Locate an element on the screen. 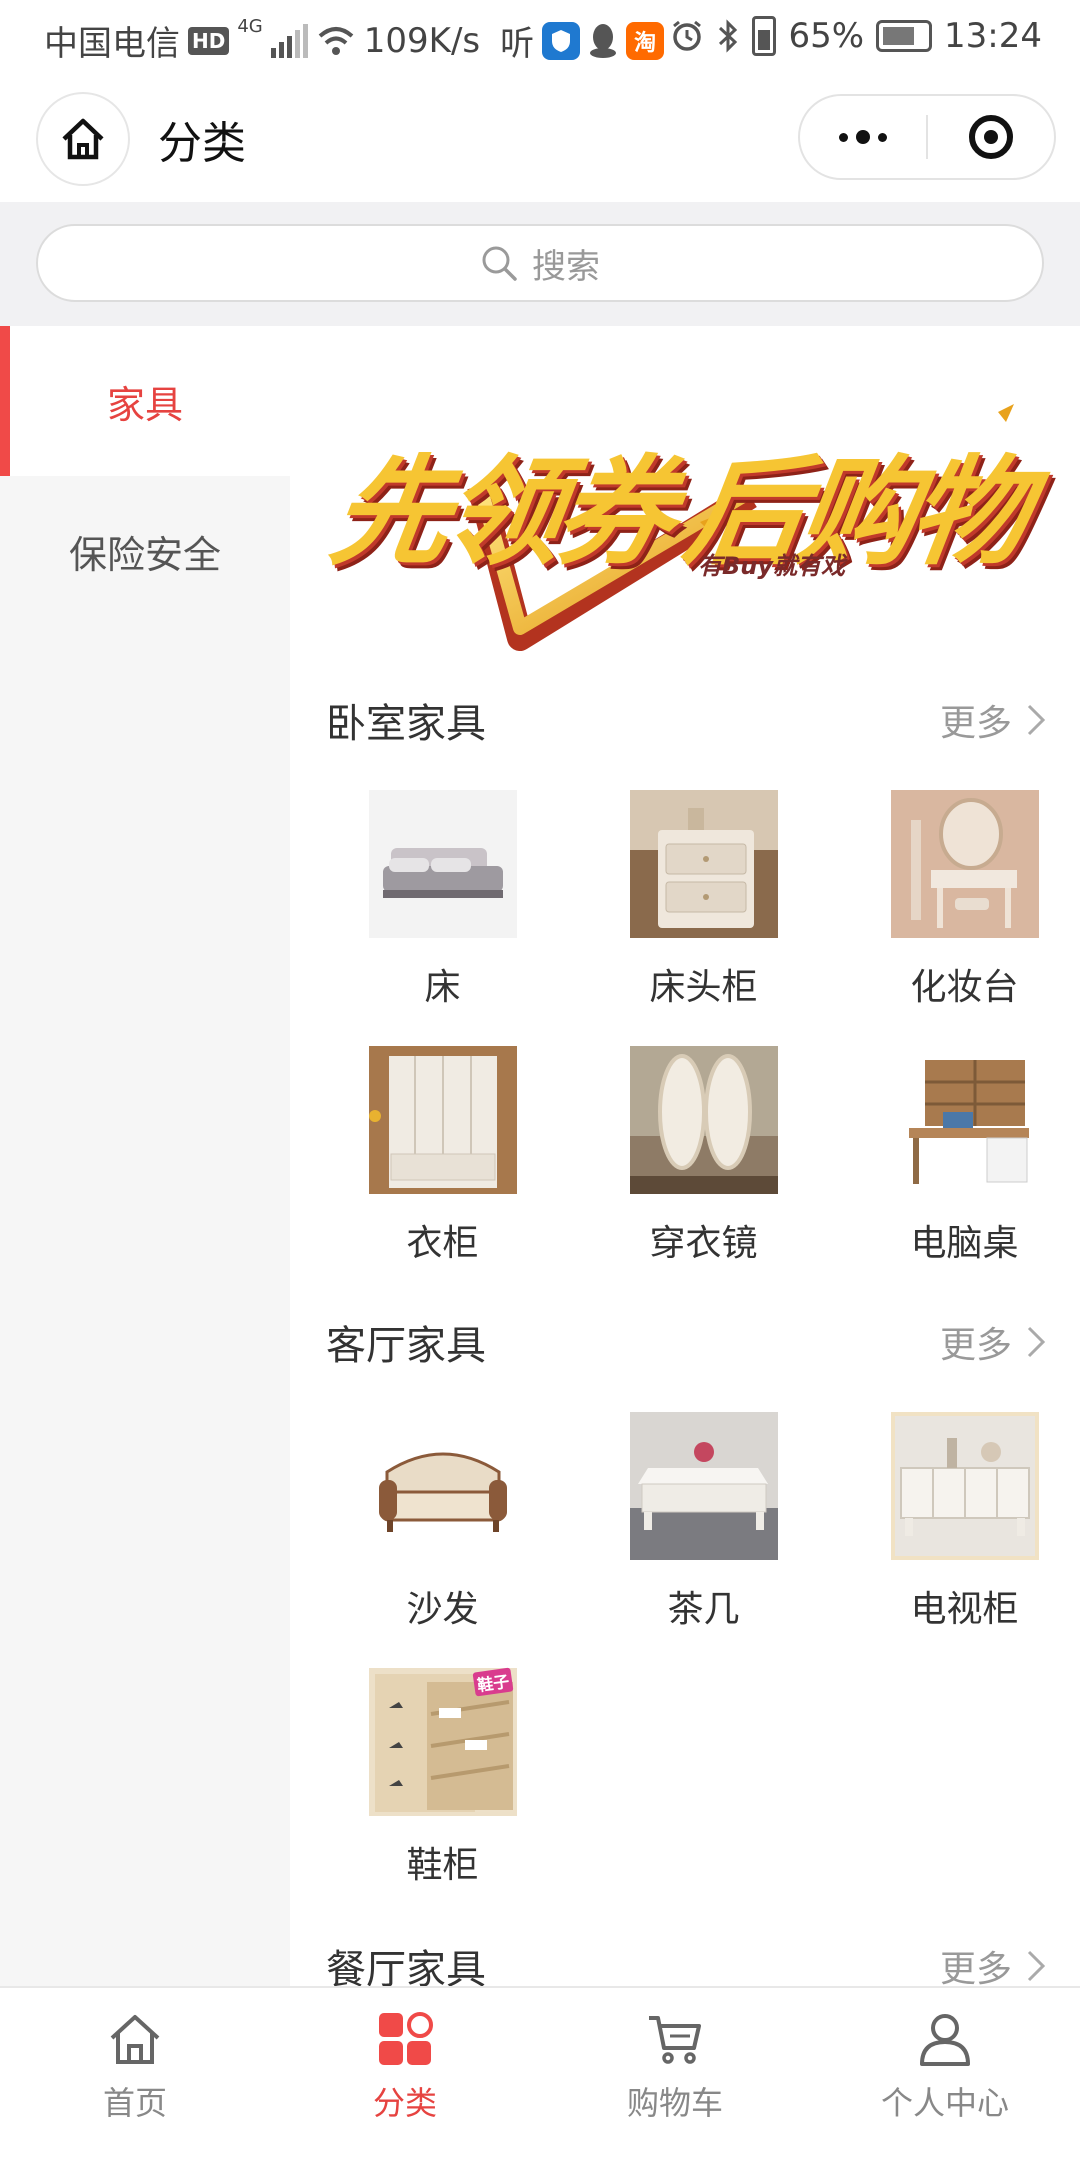 This screenshot has height=2160, width=1080. more-link-living-room: 更多 is located at coordinates (993, 1342).